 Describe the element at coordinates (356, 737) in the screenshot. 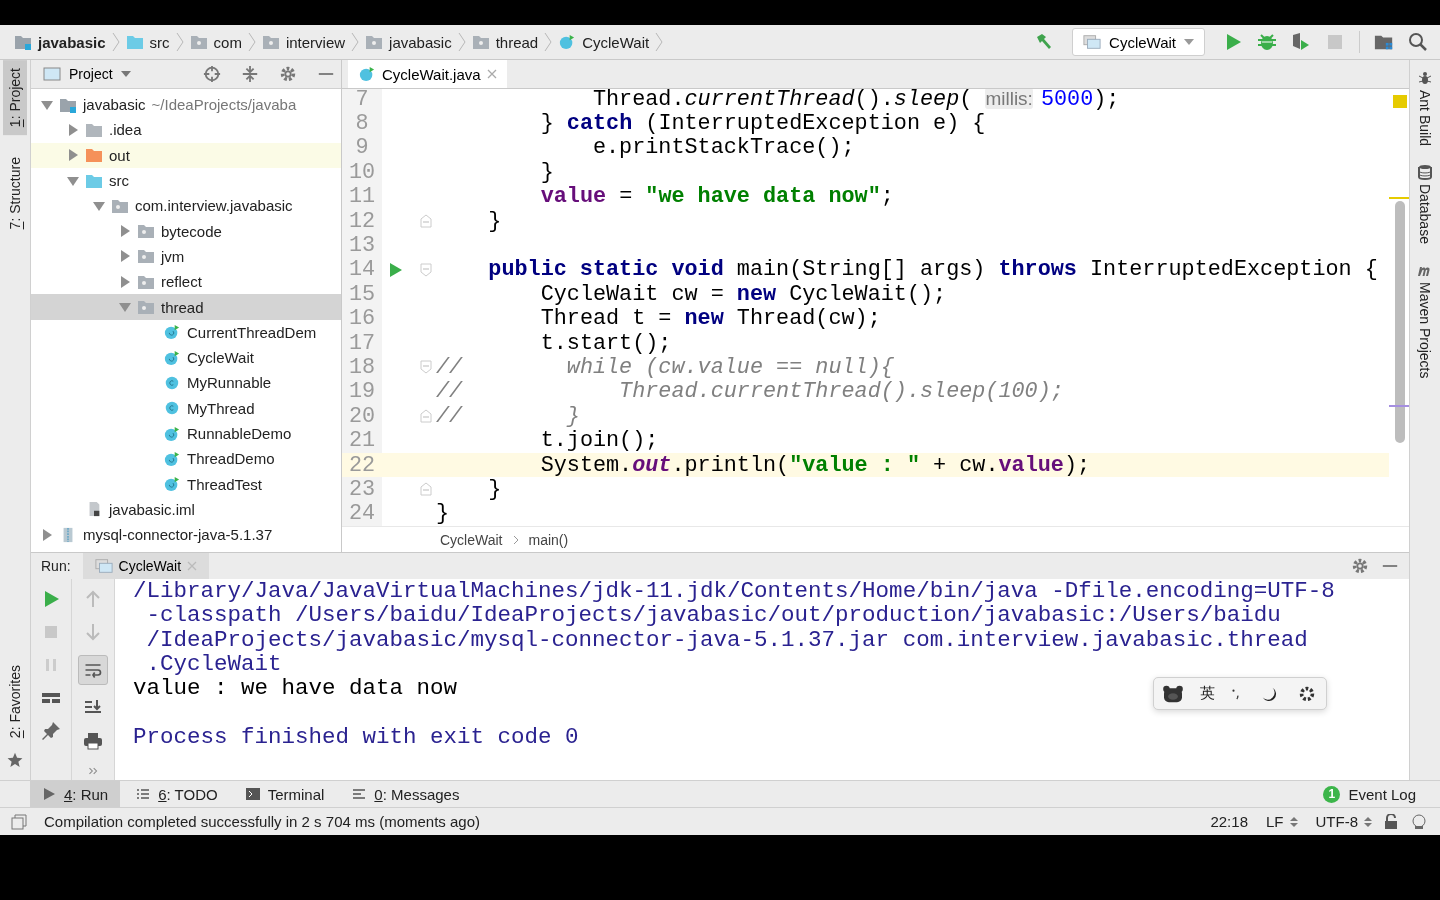

I see `console-line: Process finished with exit code 0` at that location.